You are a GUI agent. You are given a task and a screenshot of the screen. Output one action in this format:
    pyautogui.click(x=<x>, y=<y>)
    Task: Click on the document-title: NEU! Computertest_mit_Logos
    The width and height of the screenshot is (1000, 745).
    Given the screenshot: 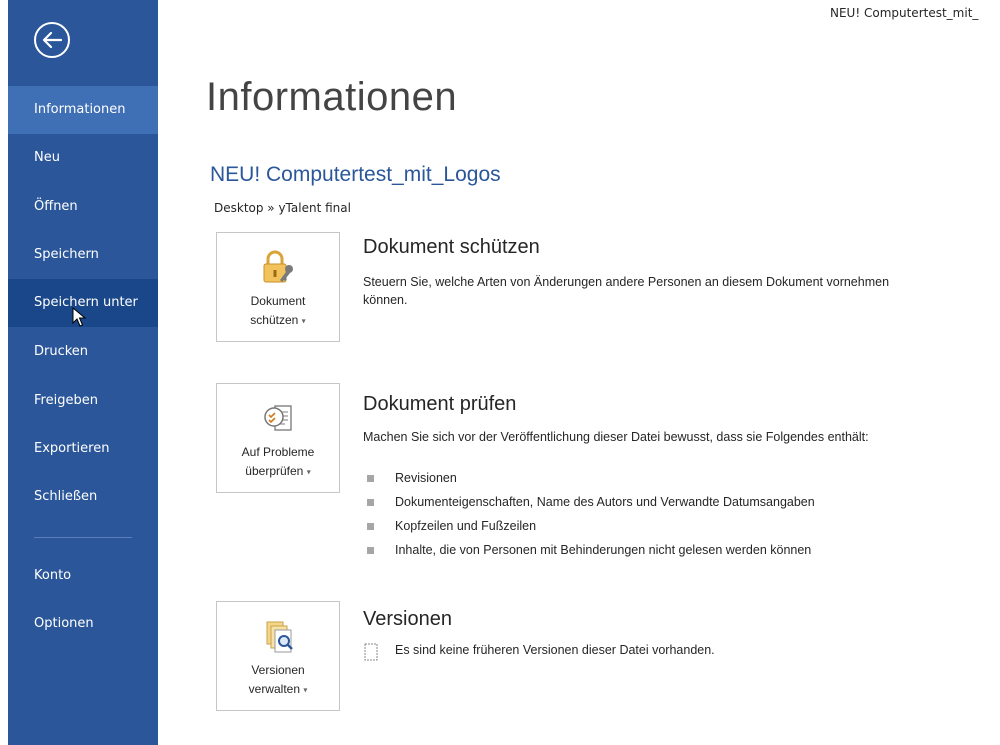 What is the action you would take?
    pyautogui.click(x=355, y=174)
    